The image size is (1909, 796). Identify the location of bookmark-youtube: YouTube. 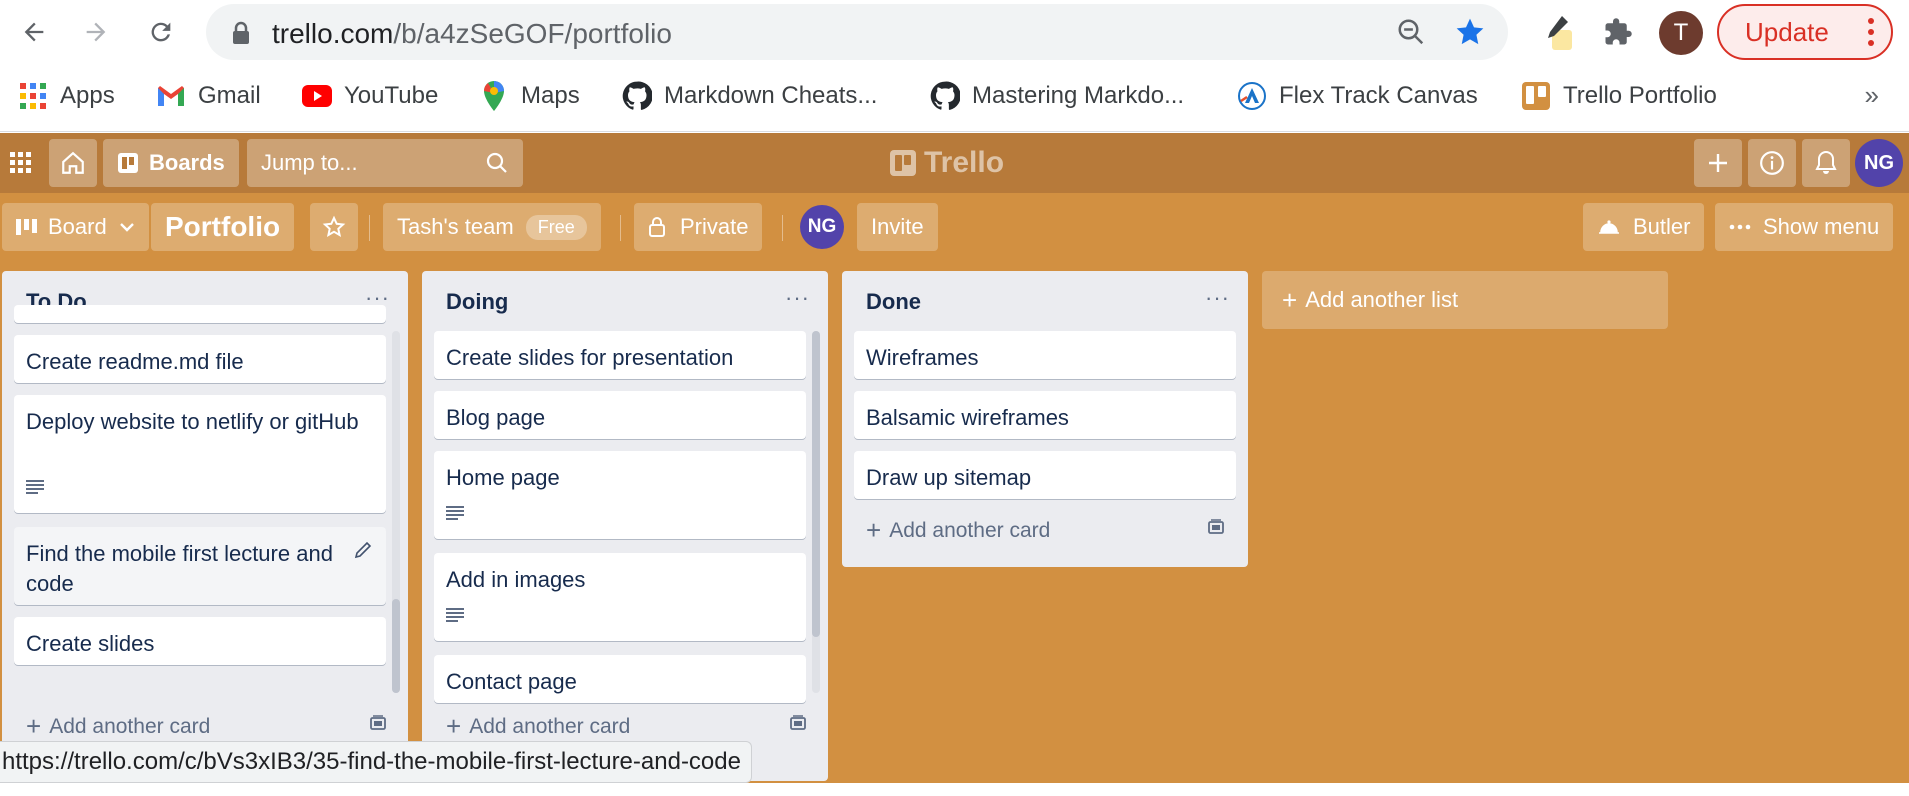
(370, 96).